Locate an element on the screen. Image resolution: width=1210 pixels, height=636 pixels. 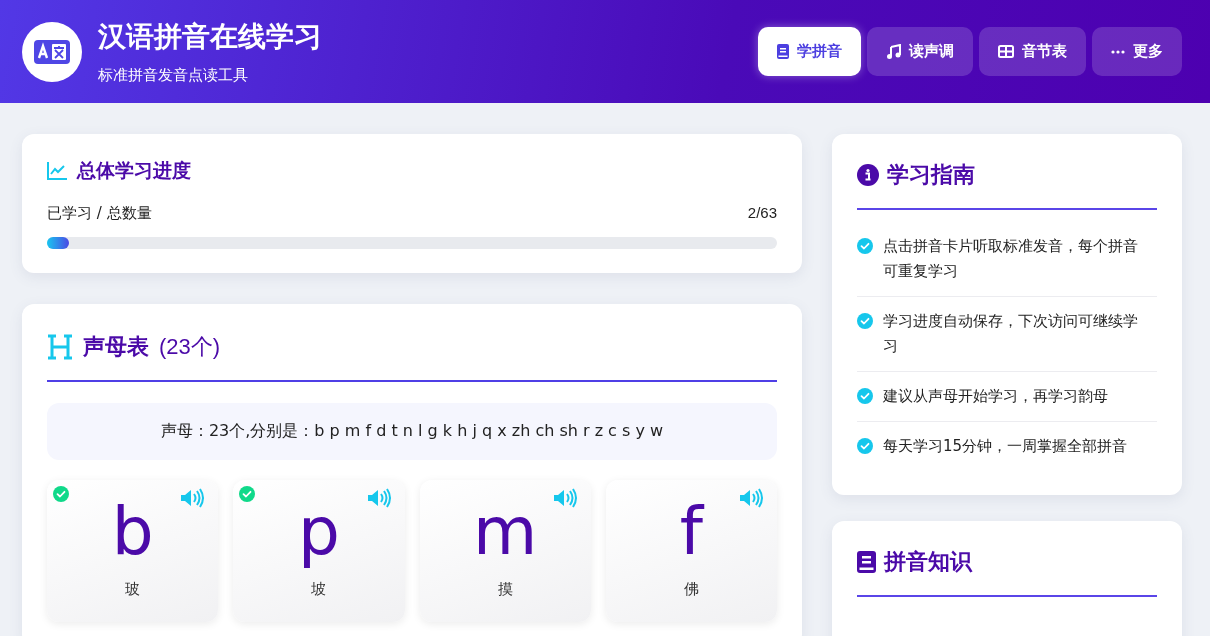
progress-count: 2/63 is located at coordinates (762, 213).